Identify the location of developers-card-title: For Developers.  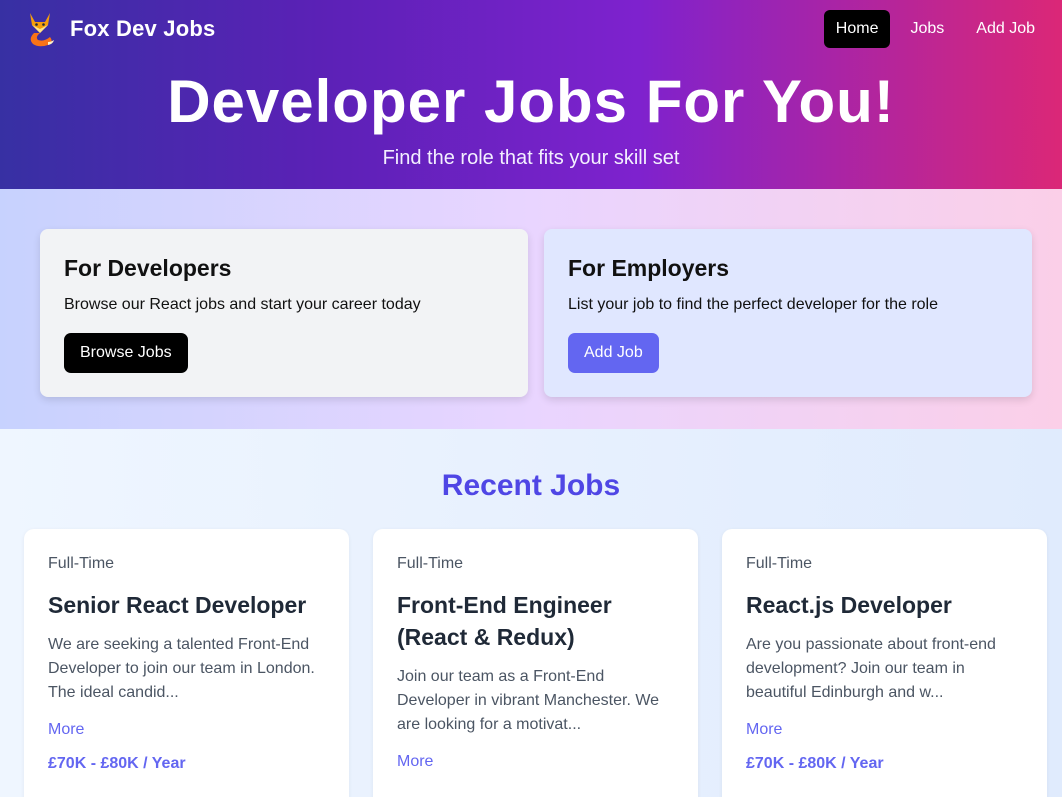
(148, 268).